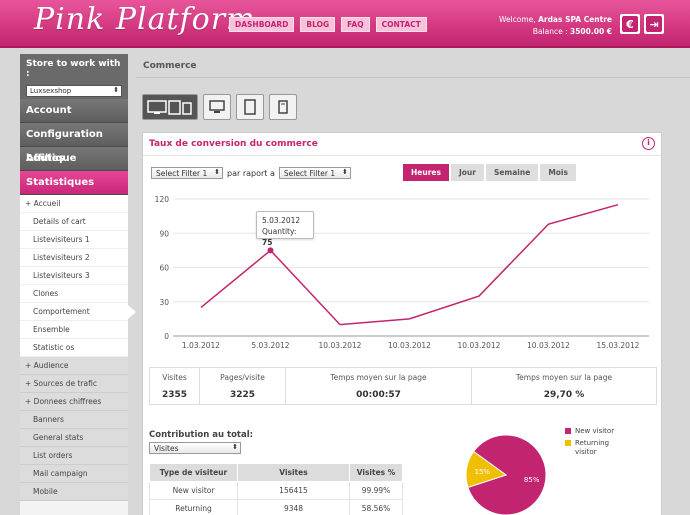  I want to click on nav-contact: CONTACT, so click(401, 24).